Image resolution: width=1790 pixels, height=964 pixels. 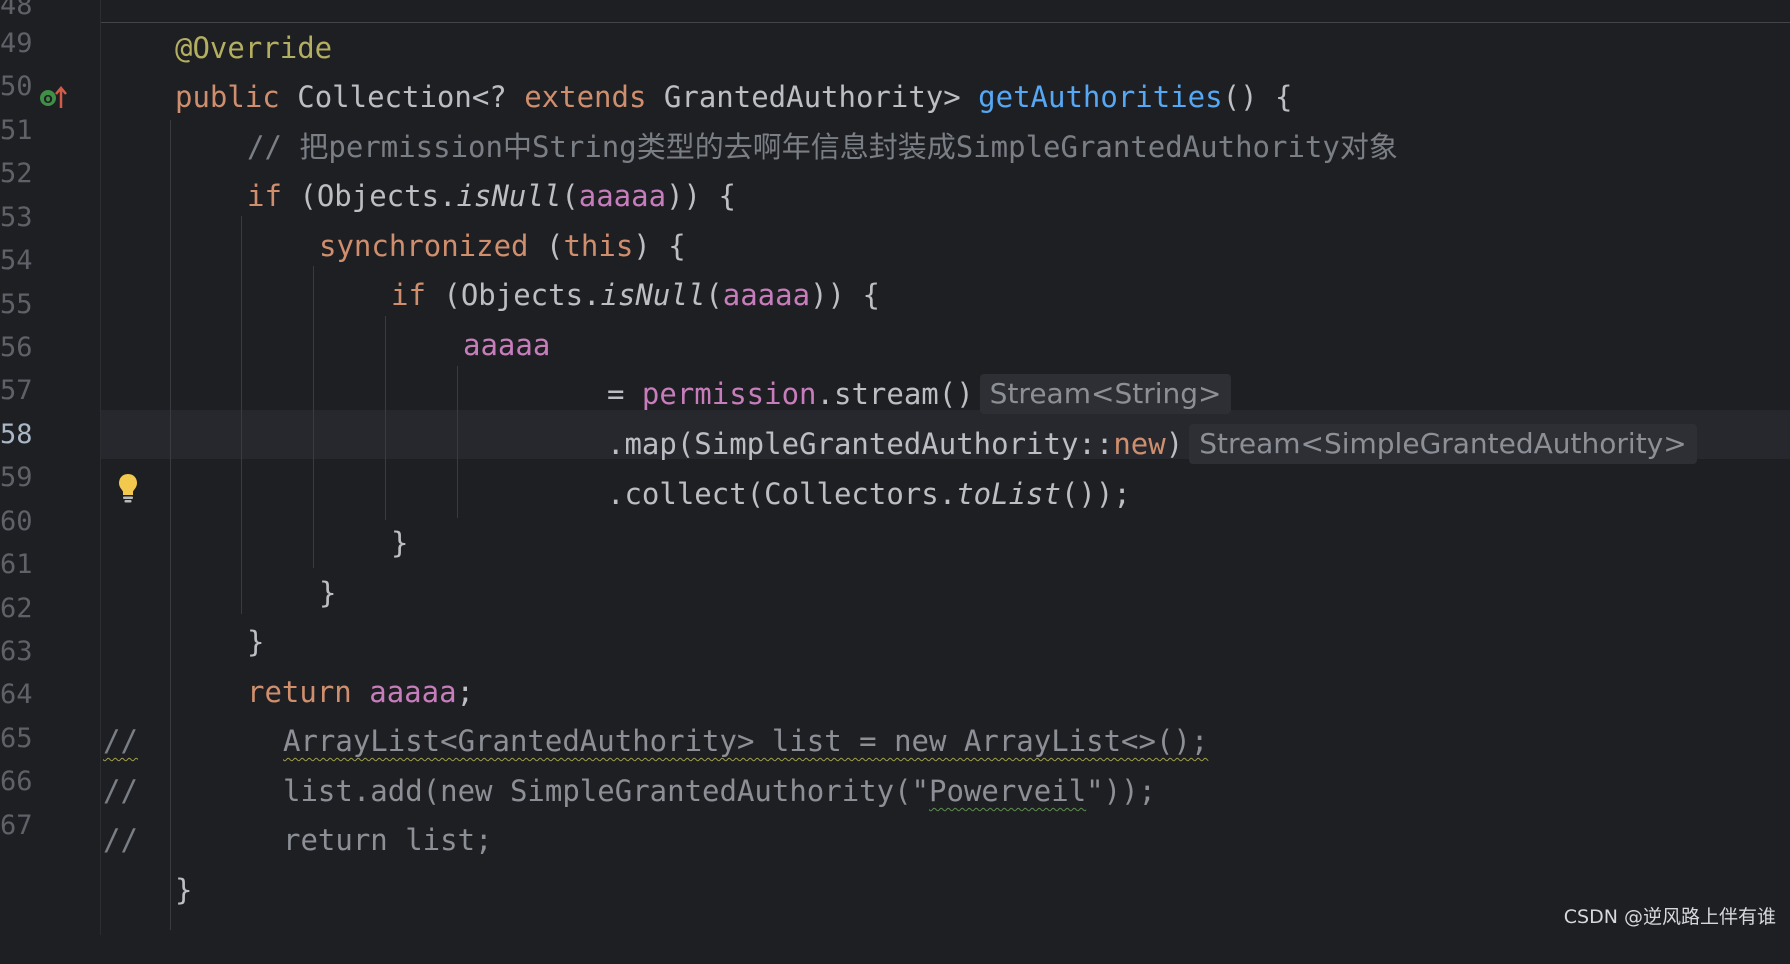 I want to click on keyword: synchronized, so click(x=424, y=246).